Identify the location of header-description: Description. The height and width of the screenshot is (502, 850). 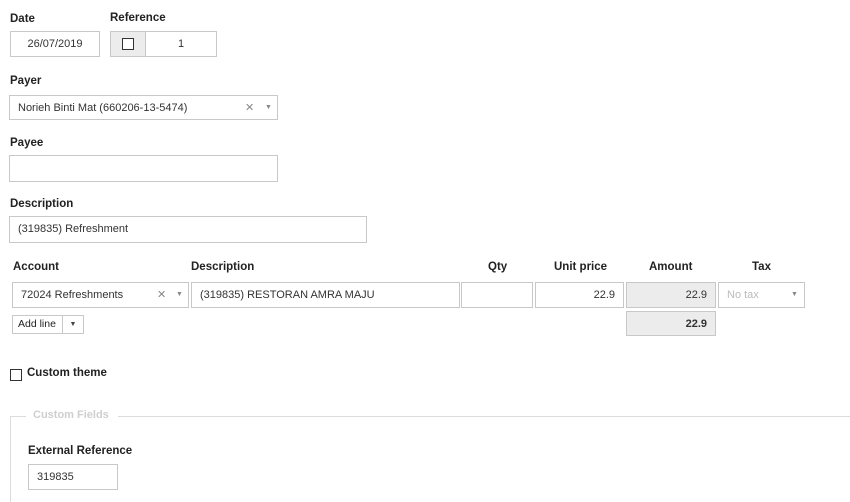
(223, 267).